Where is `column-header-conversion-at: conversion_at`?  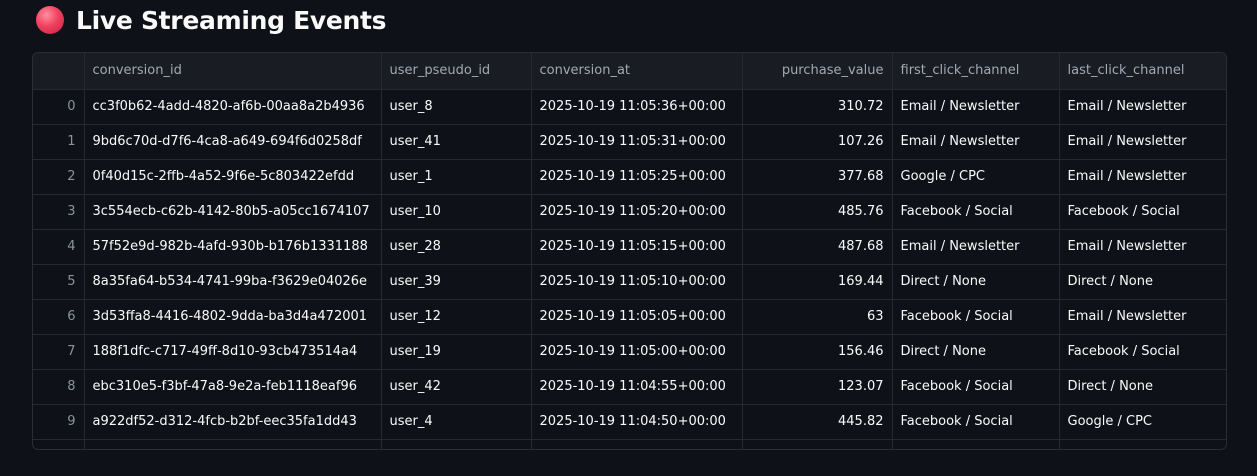 column-header-conversion-at: conversion_at is located at coordinates (637, 71).